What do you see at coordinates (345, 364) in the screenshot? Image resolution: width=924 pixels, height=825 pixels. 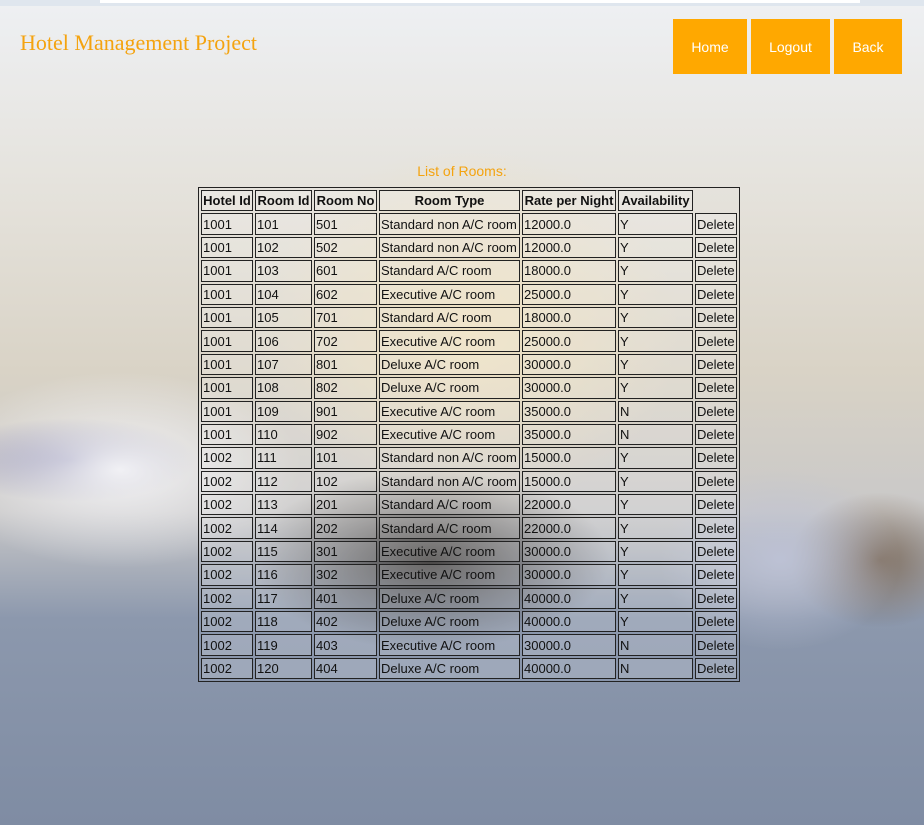 I see `cell-room-no: 801` at bounding box center [345, 364].